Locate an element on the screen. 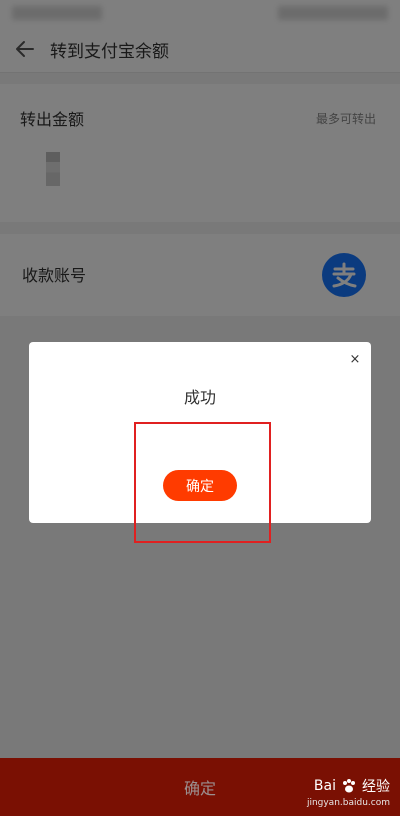 This screenshot has height=816, width=400. watermark-brand-suffix: 经验 is located at coordinates (376, 787).